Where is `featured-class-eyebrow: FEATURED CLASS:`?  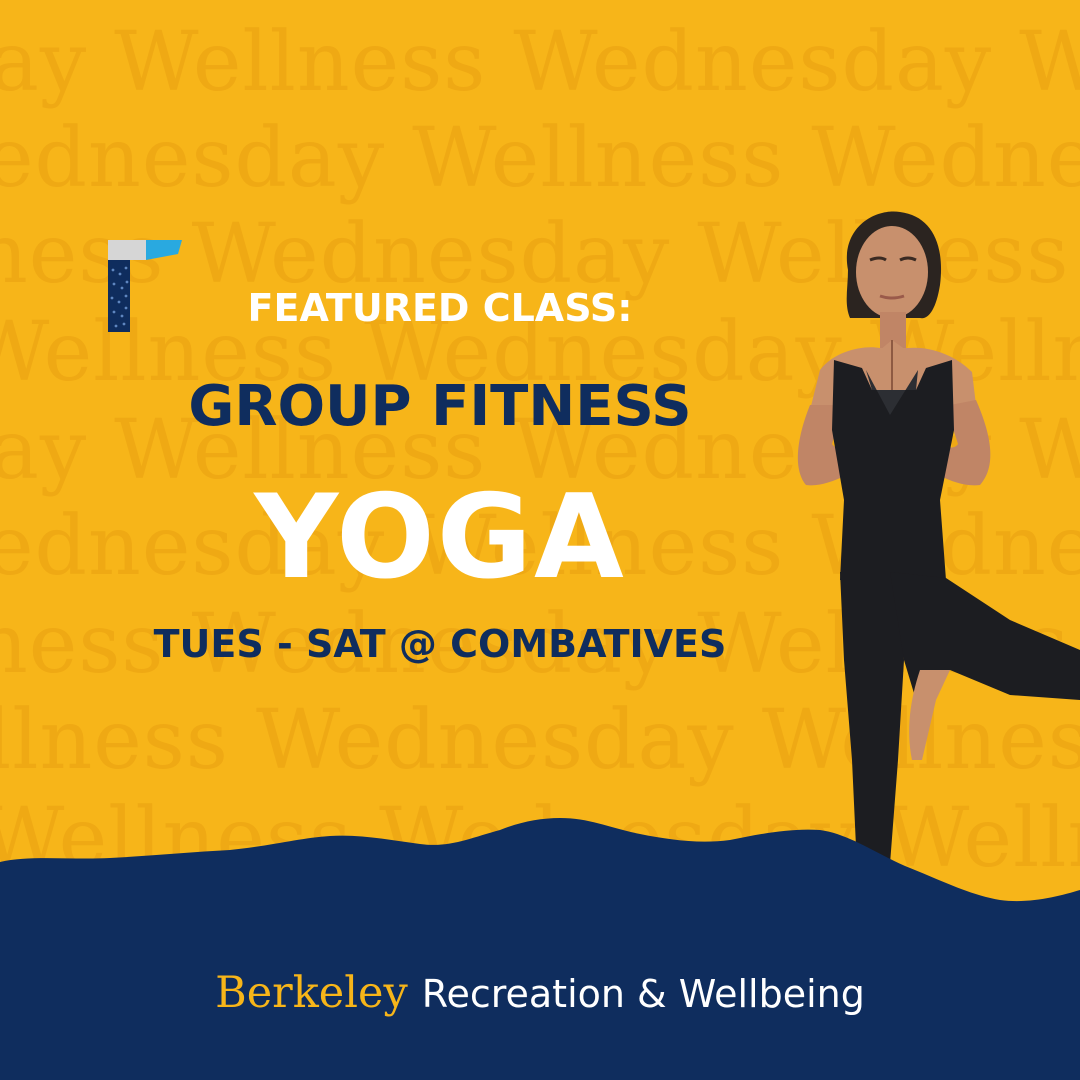
featured-class-eyebrow: FEATURED CLASS: is located at coordinates (440, 308).